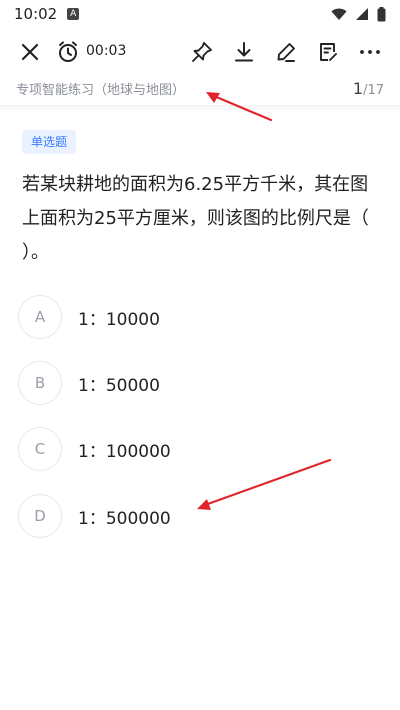 The image size is (400, 710). I want to click on option-text: 1：10000, so click(119, 319).